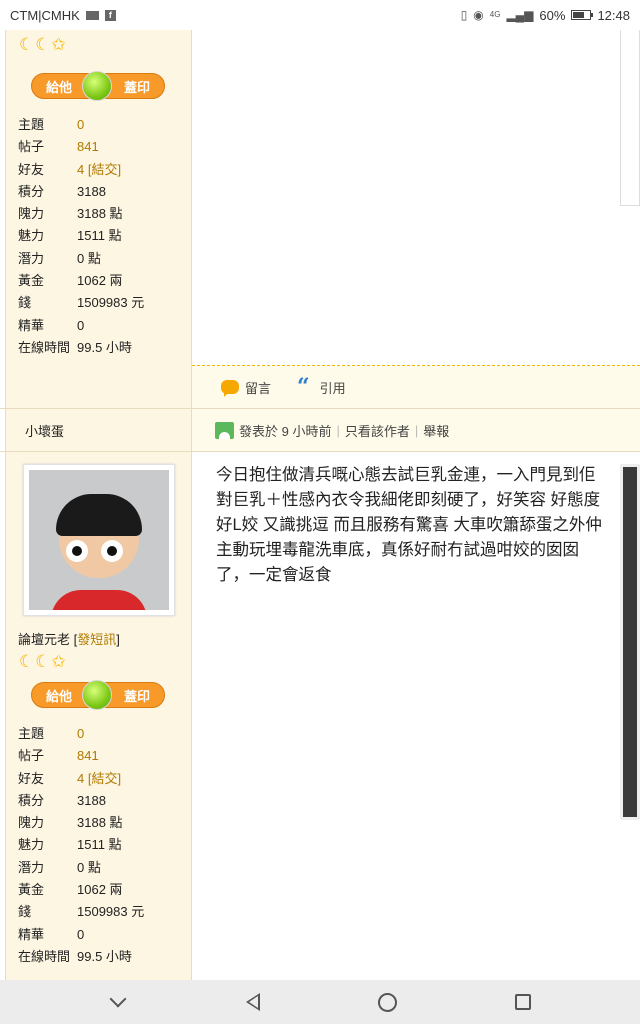 Image resolution: width=640 pixels, height=1024 pixels. Describe the element at coordinates (388, 1002) in the screenshot. I see `nav-home-button` at that location.